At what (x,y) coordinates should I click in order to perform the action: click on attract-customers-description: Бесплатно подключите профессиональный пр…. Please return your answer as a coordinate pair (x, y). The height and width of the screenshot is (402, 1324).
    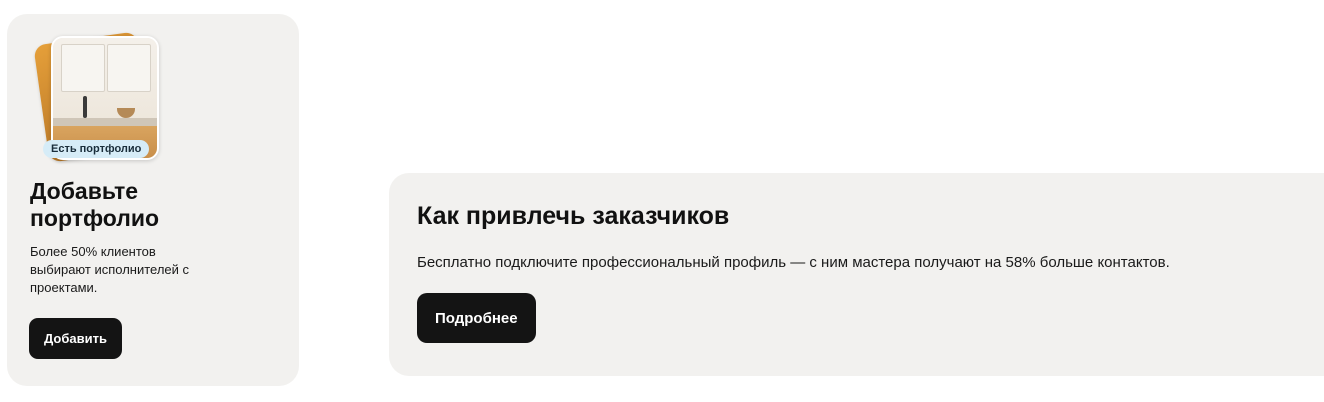
    Looking at the image, I should click on (793, 262).